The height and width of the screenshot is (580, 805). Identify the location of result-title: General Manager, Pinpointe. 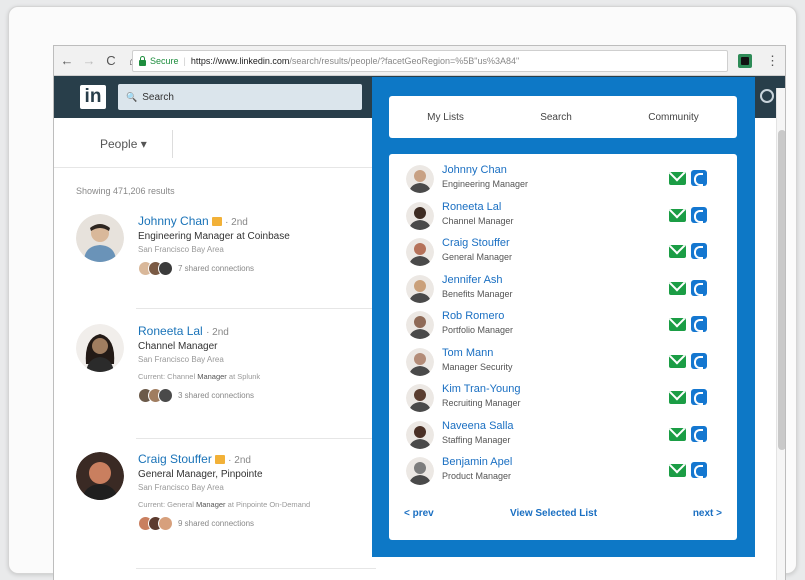
(200, 474).